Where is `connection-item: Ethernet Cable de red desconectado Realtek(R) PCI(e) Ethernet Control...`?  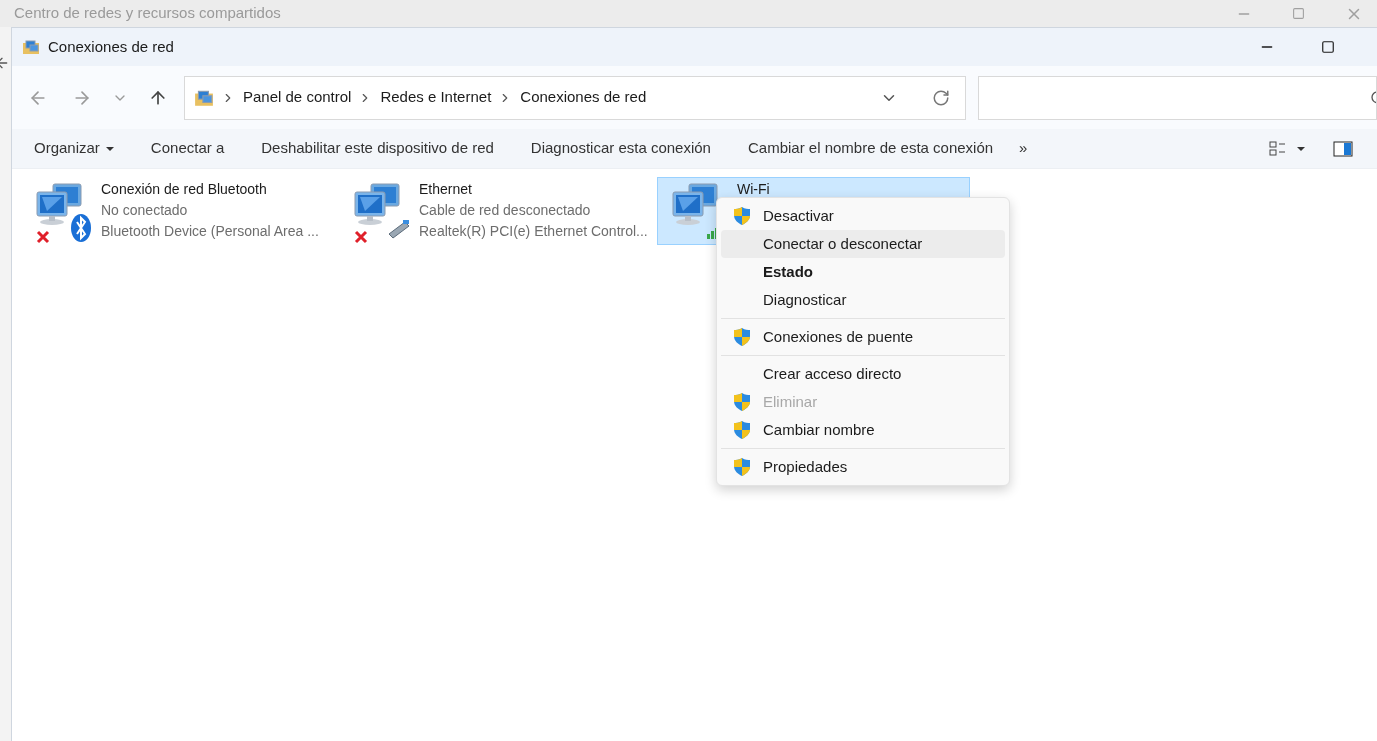
connection-item: Ethernet Cable de red desconectado Realtek(R) PCI(e) Ethernet Control... is located at coordinates (495, 211).